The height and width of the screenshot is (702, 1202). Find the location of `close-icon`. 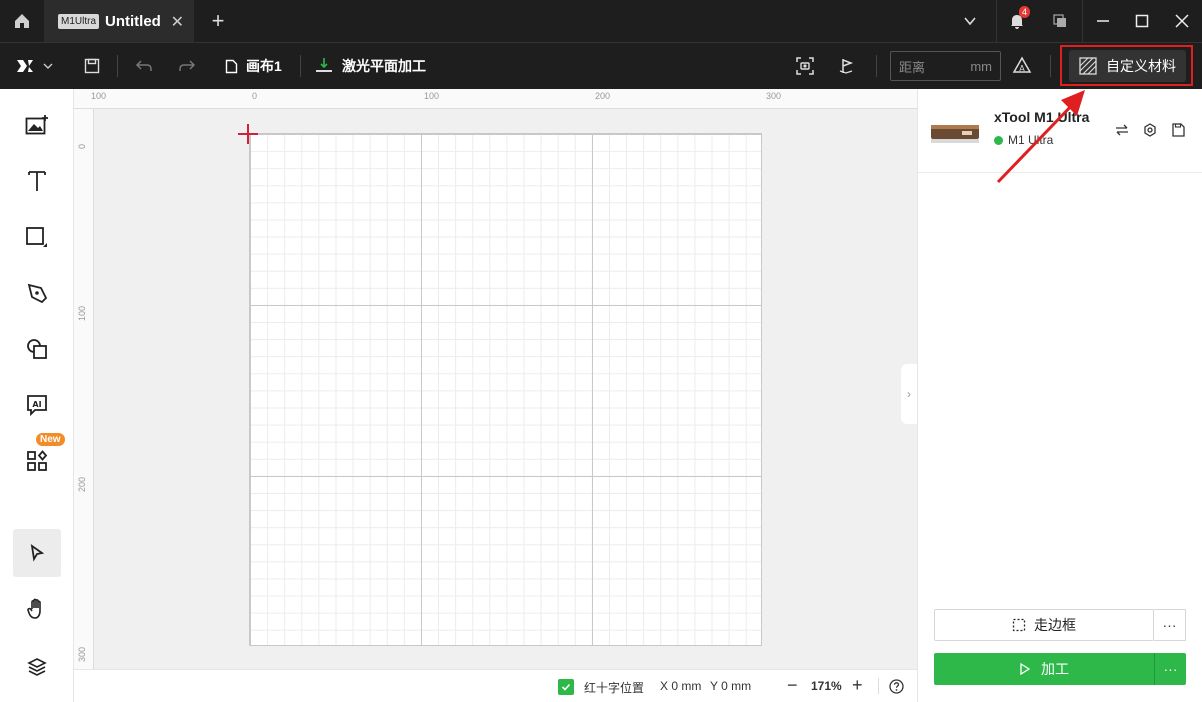

close-icon is located at coordinates (1182, 21).